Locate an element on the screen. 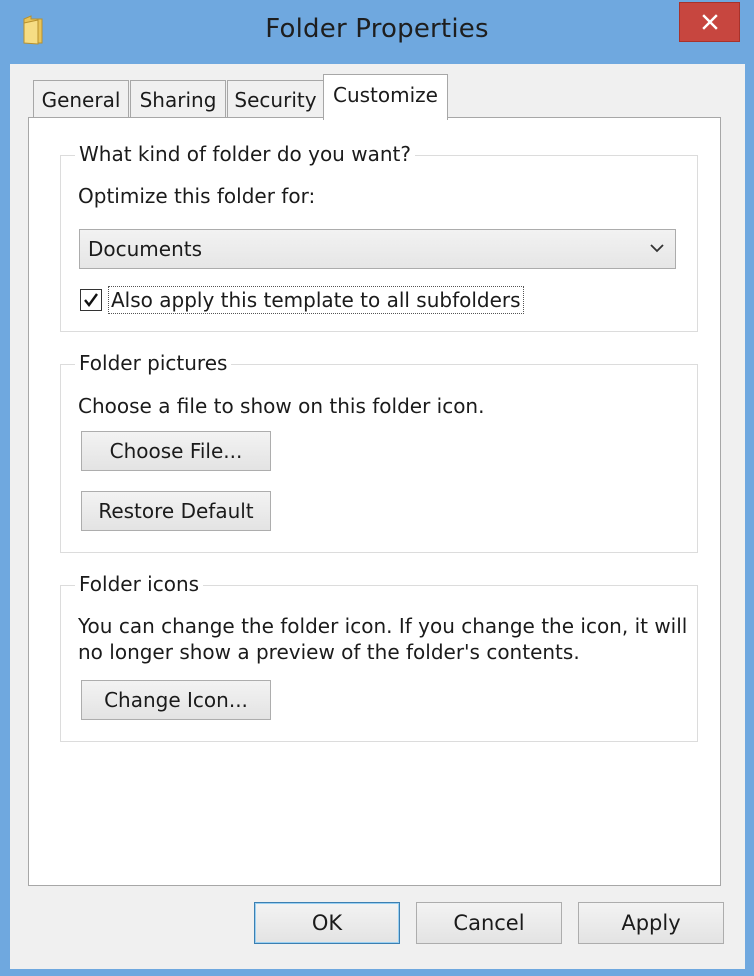 The height and width of the screenshot is (976, 754). tab-sharing: Sharing is located at coordinates (178, 99).